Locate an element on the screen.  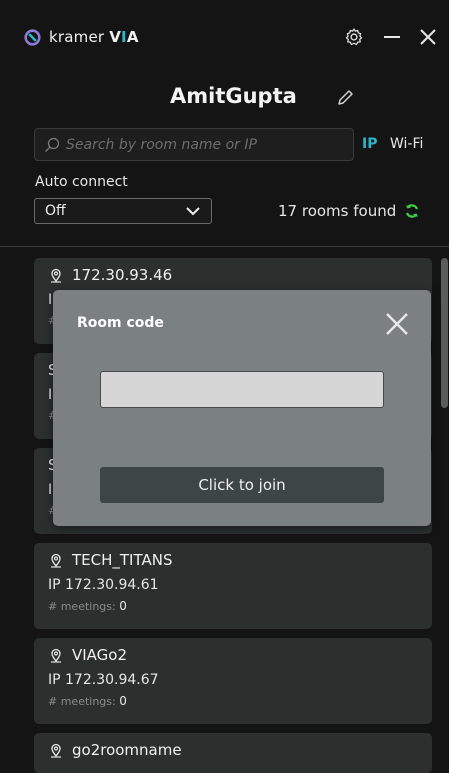
kramer-logo-icon is located at coordinates (32, 37).